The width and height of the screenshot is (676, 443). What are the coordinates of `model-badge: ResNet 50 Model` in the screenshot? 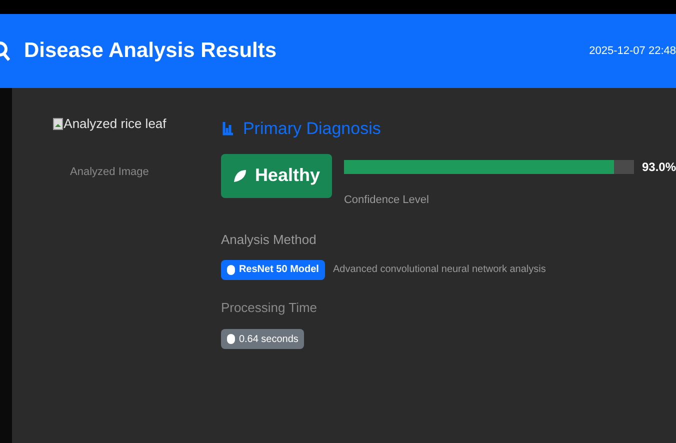 It's located at (272, 270).